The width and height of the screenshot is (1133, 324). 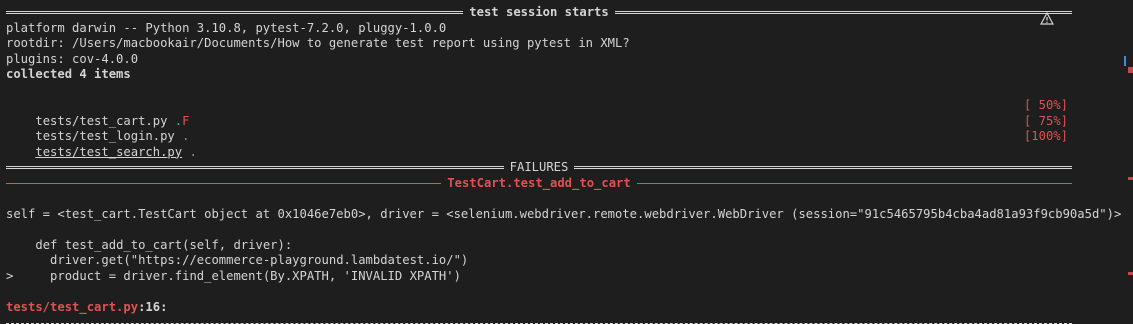 I want to click on session-header-title: test session starts, so click(x=539, y=12).